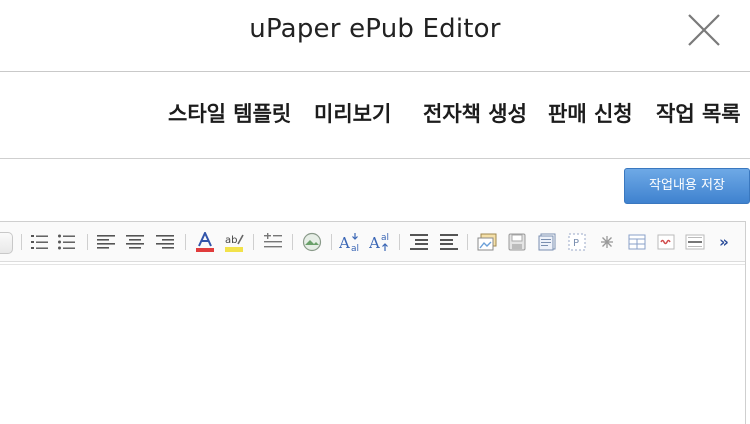  I want to click on more-icon: », so click(724, 242).